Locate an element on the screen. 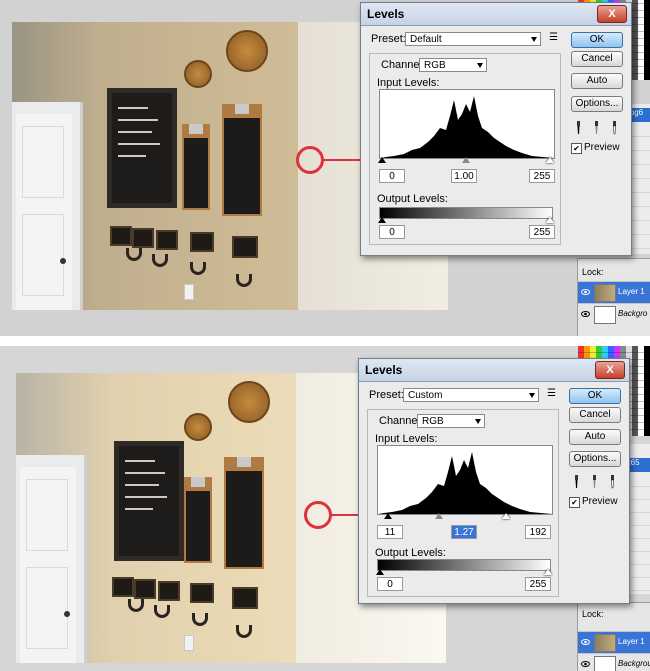 The width and height of the screenshot is (650, 671). layer-name: Backgrou is located at coordinates (634, 663).